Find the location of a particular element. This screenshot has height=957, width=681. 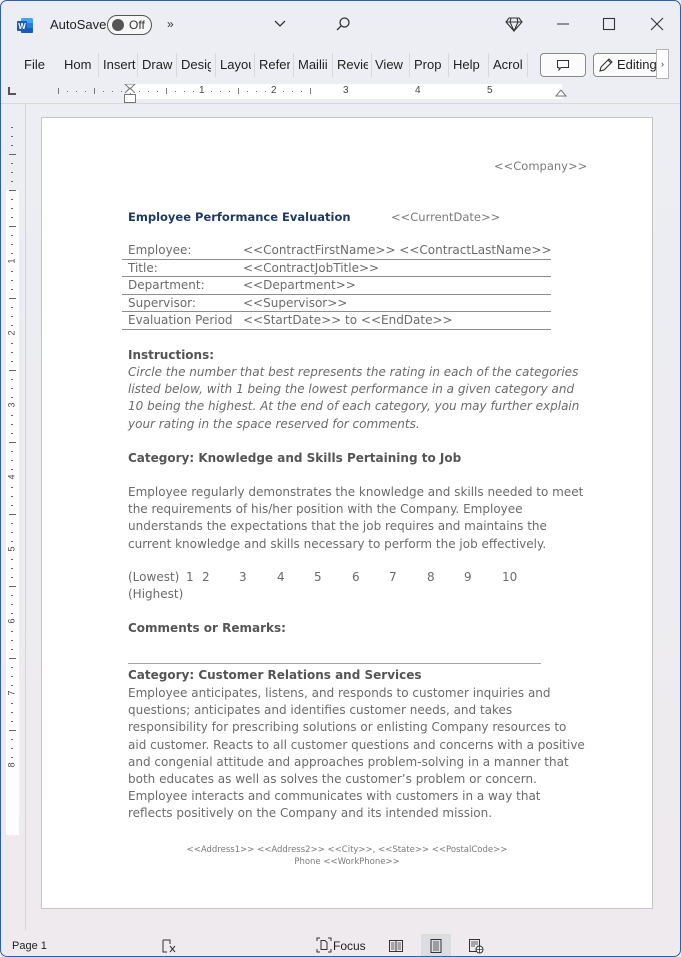

tab-home: Hom is located at coordinates (79, 66).